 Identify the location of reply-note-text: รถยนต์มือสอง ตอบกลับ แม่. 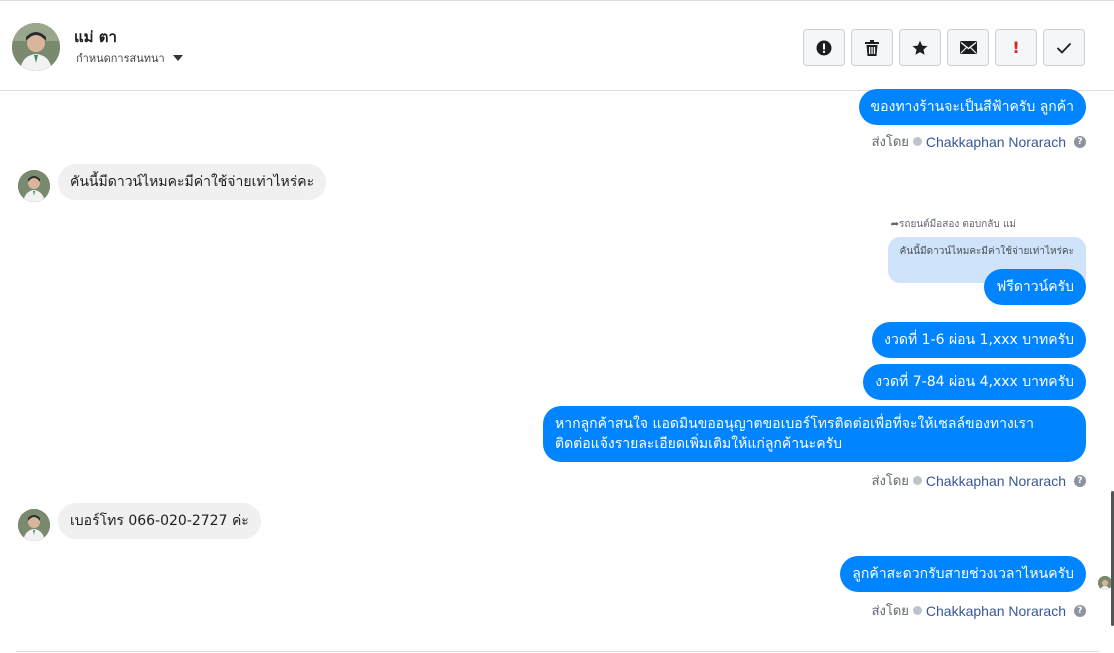
(957, 224).